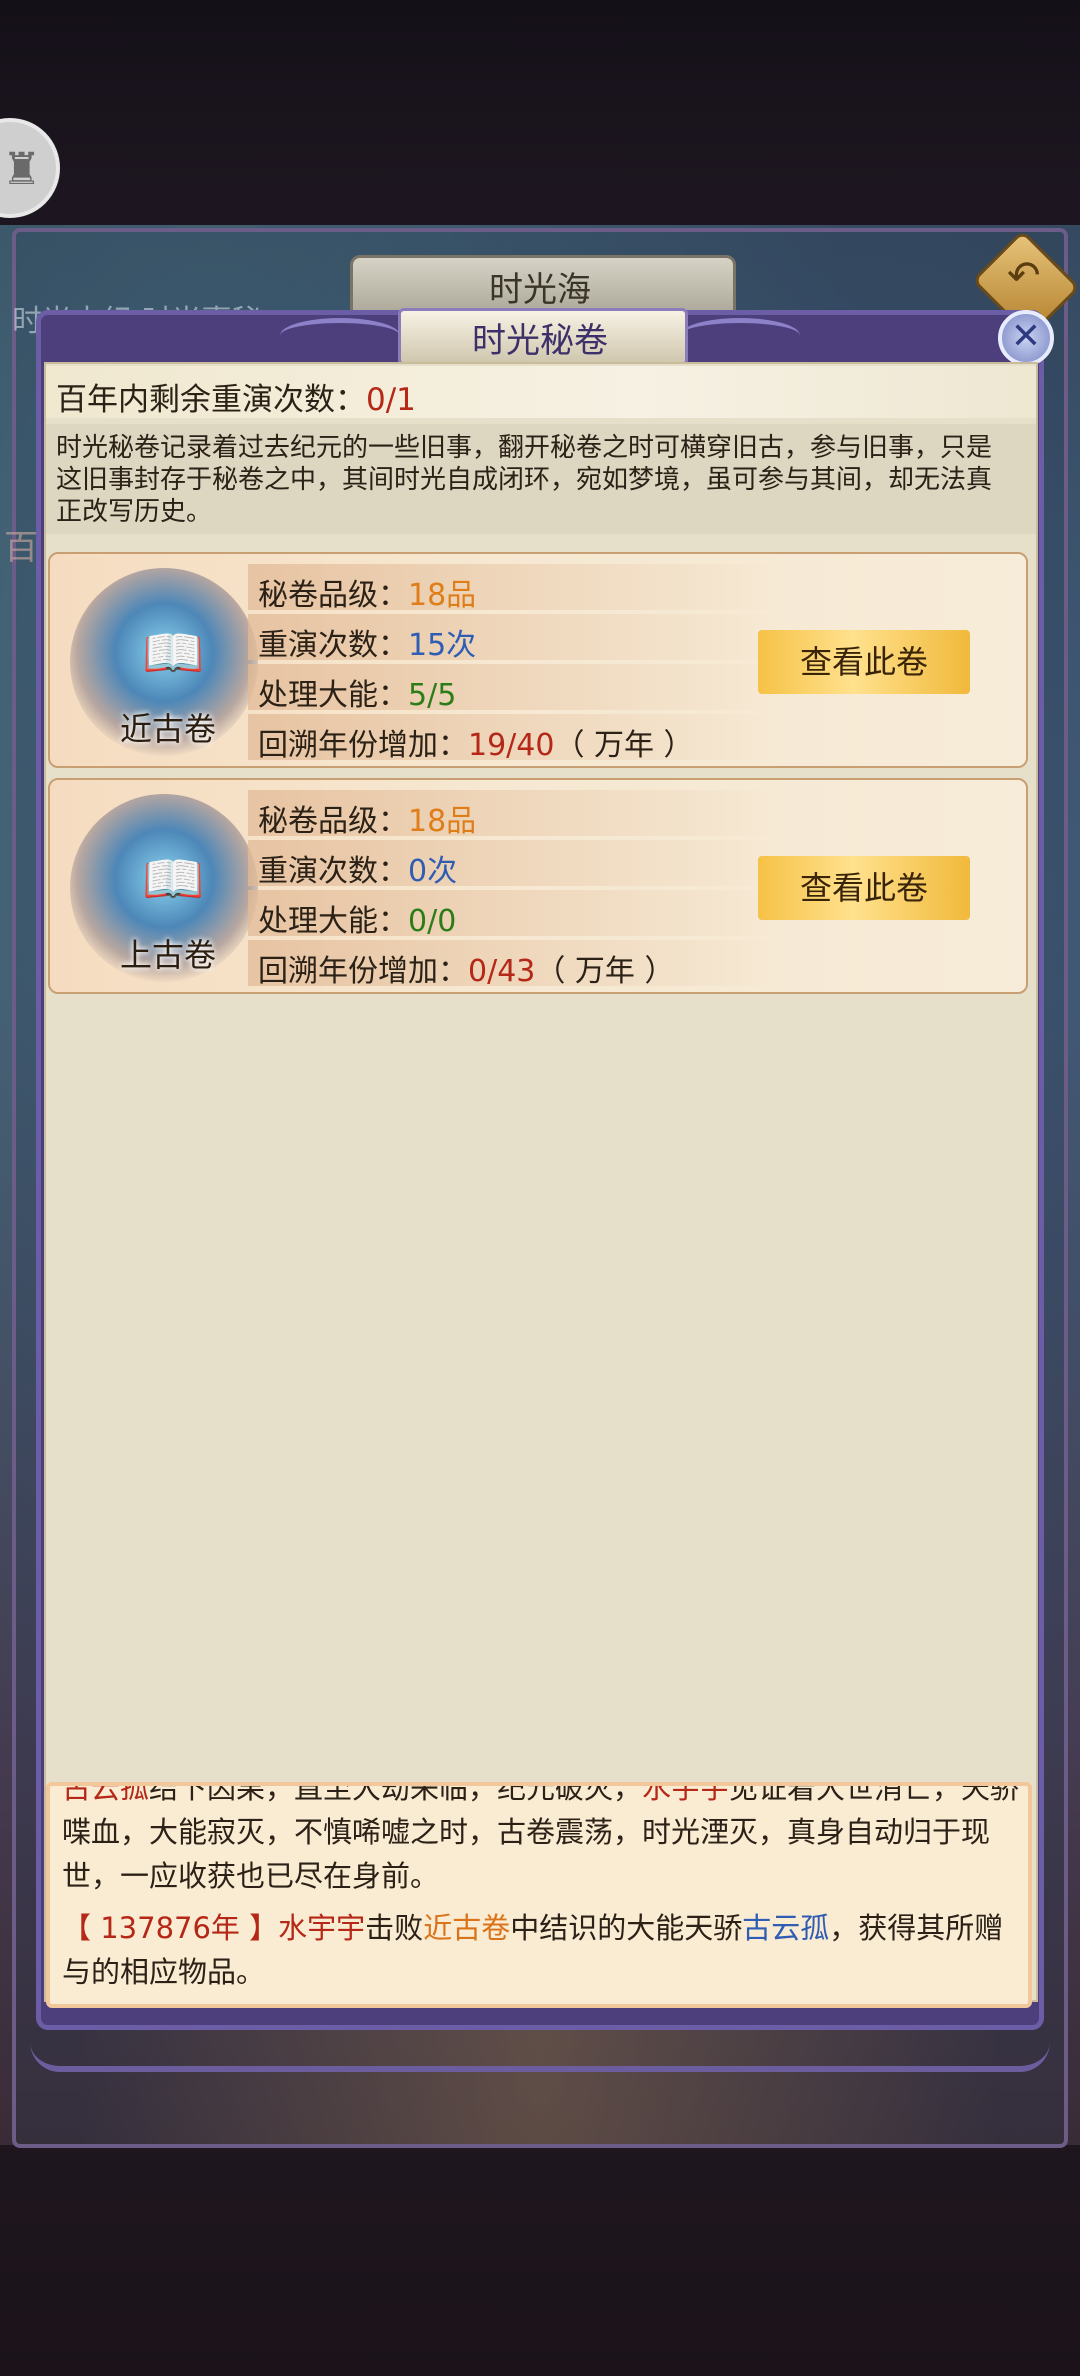 The image size is (1080, 2376). I want to click on panel-title: 时光秘卷, so click(540, 341).